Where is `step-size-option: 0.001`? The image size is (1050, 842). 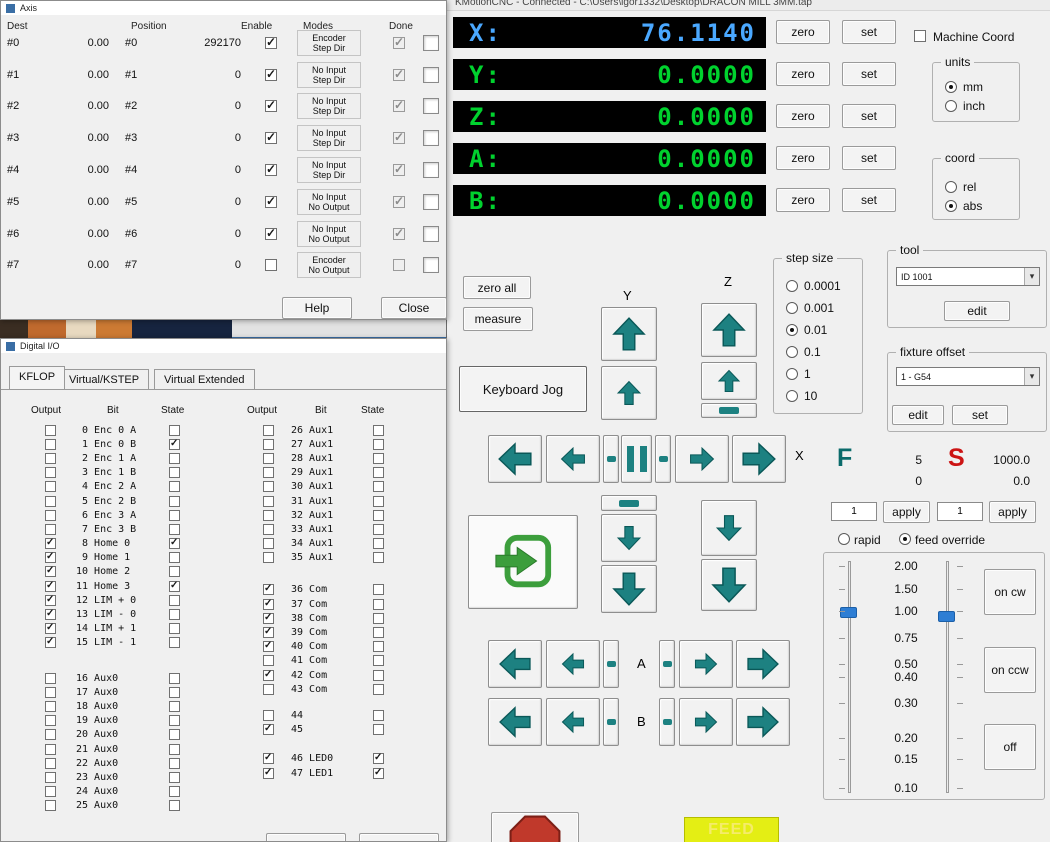
step-size-option: 0.001 is located at coordinates (813, 308).